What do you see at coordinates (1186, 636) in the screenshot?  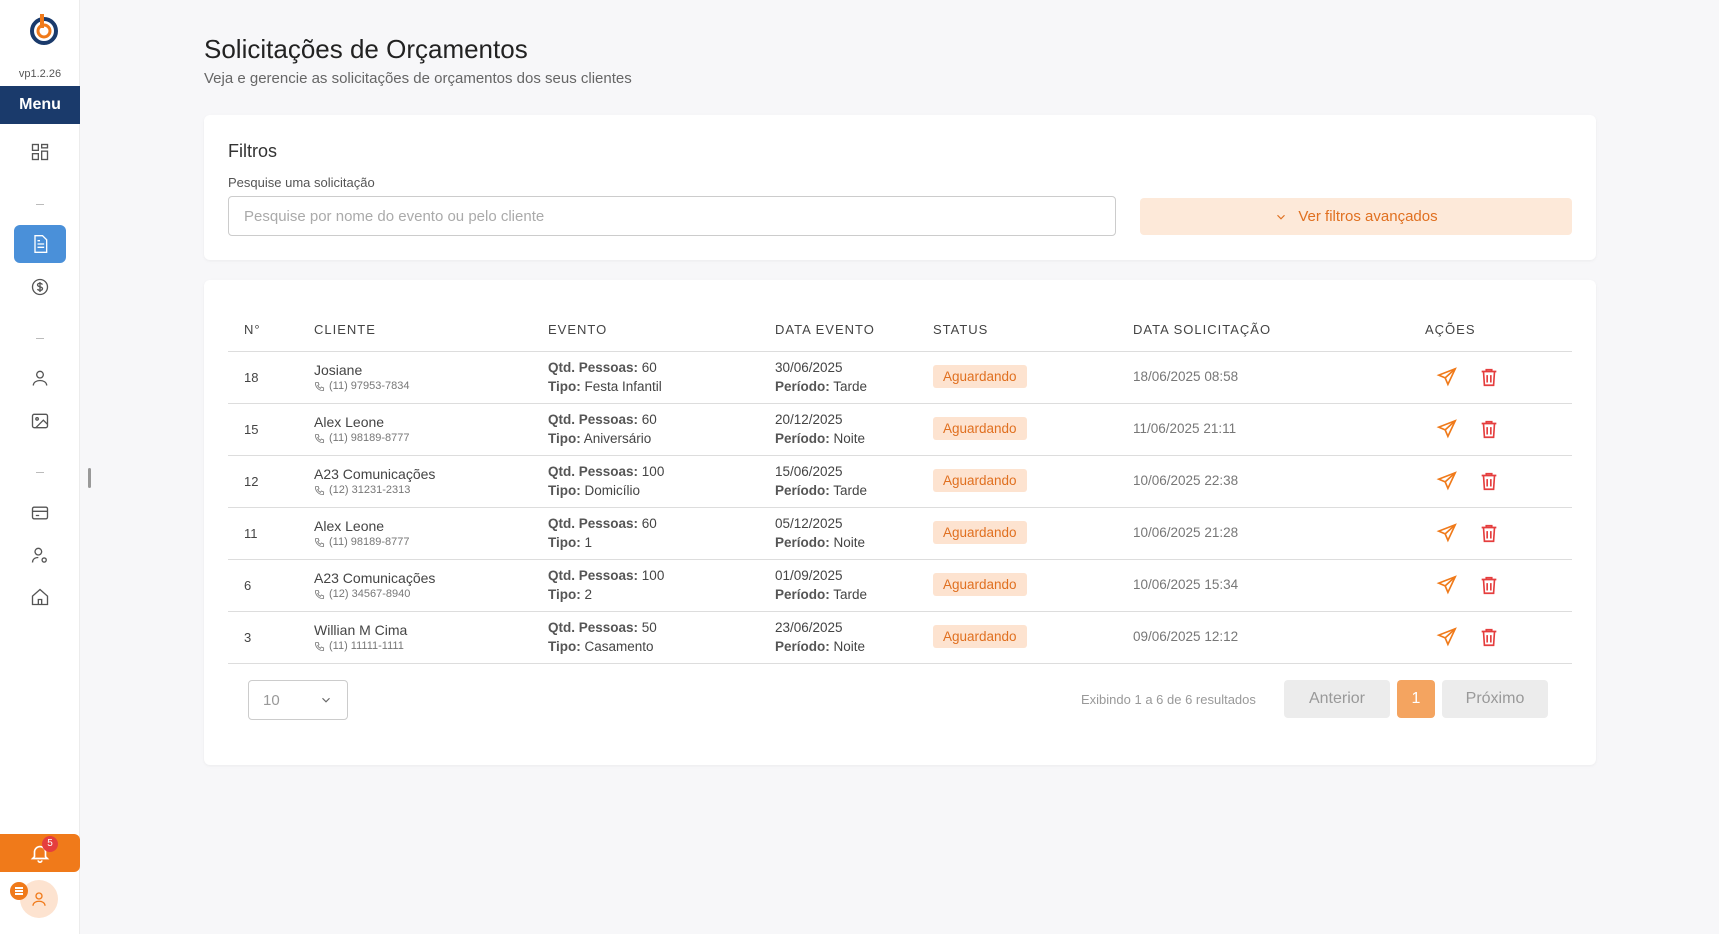 I see `request-date: 09/06/2025 12:12` at bounding box center [1186, 636].